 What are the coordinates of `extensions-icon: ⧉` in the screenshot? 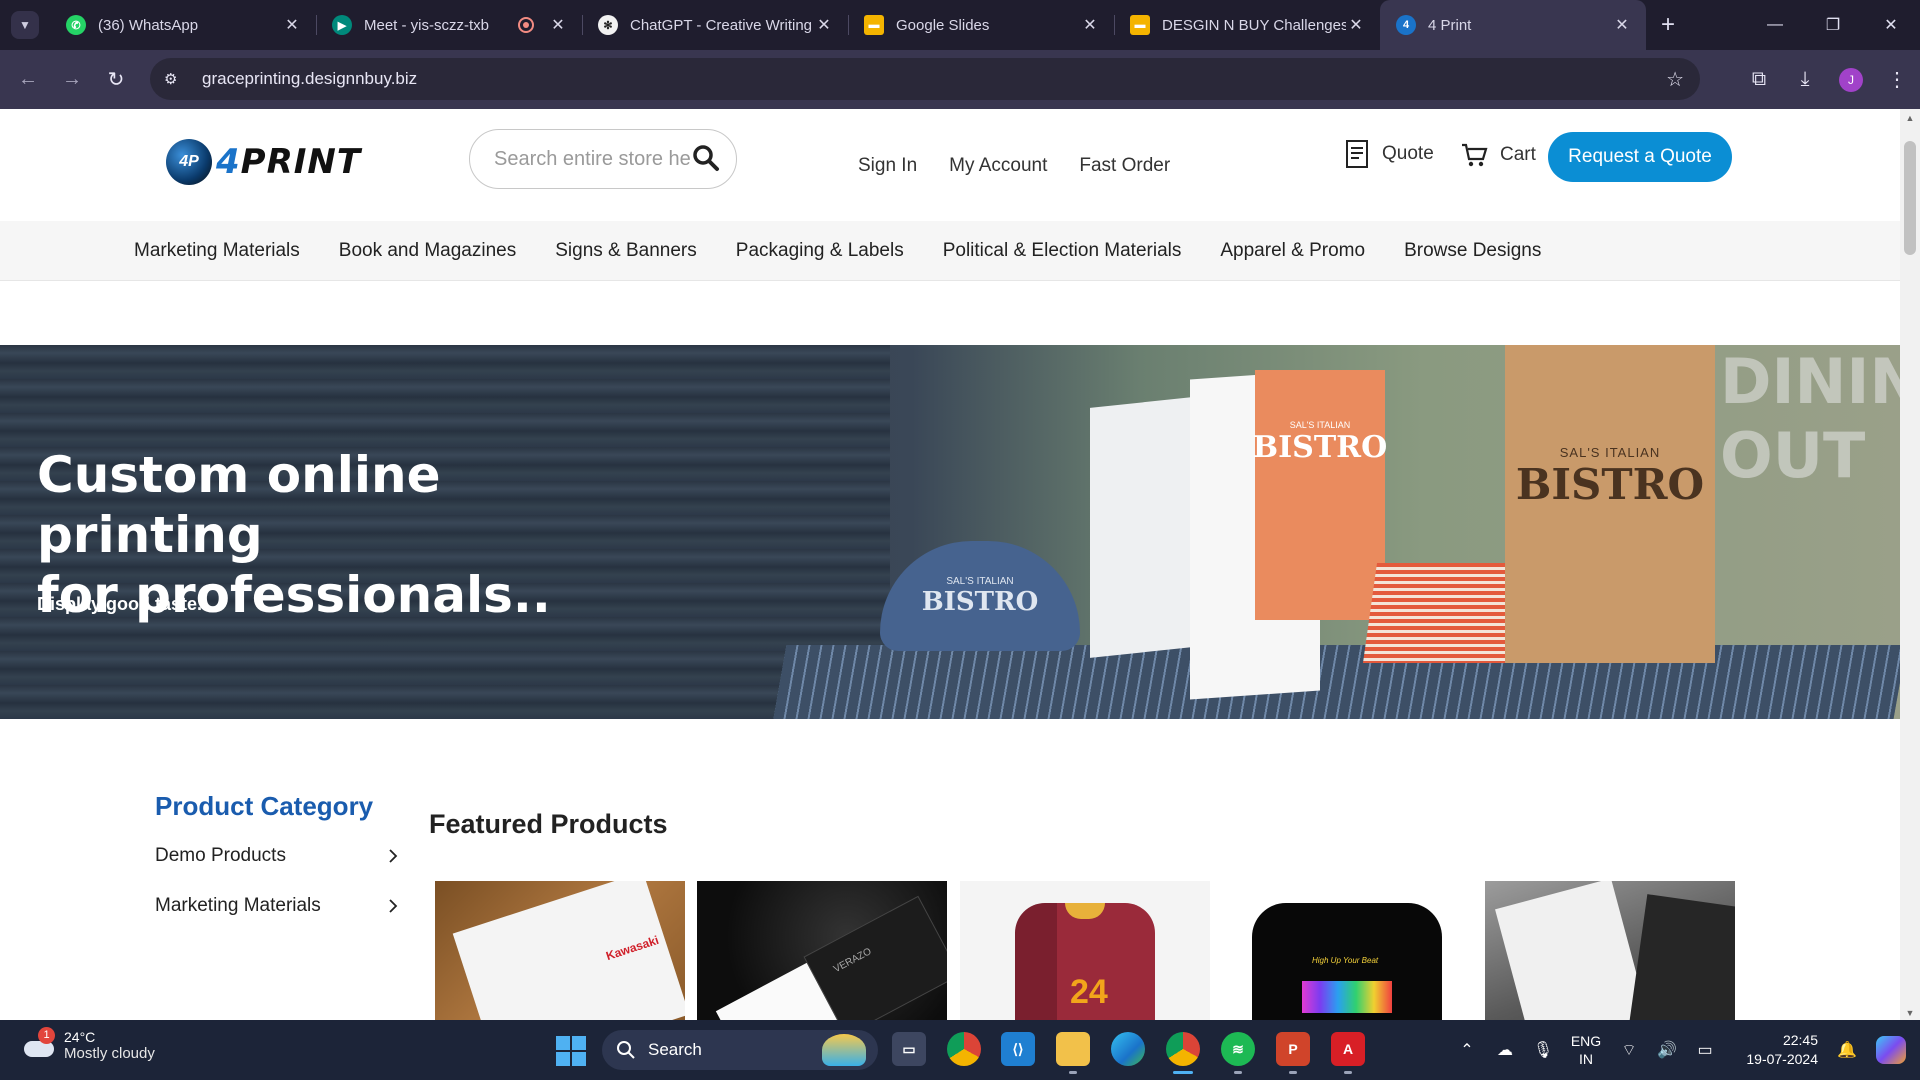 It's located at (1759, 79).